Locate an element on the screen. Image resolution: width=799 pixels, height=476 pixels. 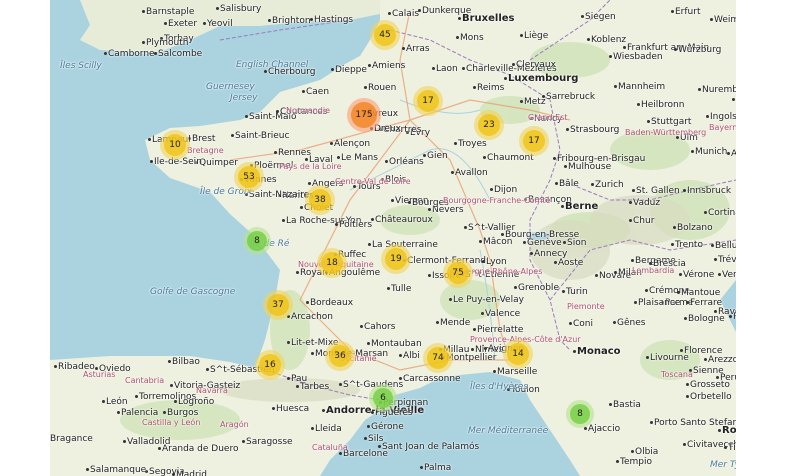
marker-cluster: 18 is located at coordinates (332, 263).